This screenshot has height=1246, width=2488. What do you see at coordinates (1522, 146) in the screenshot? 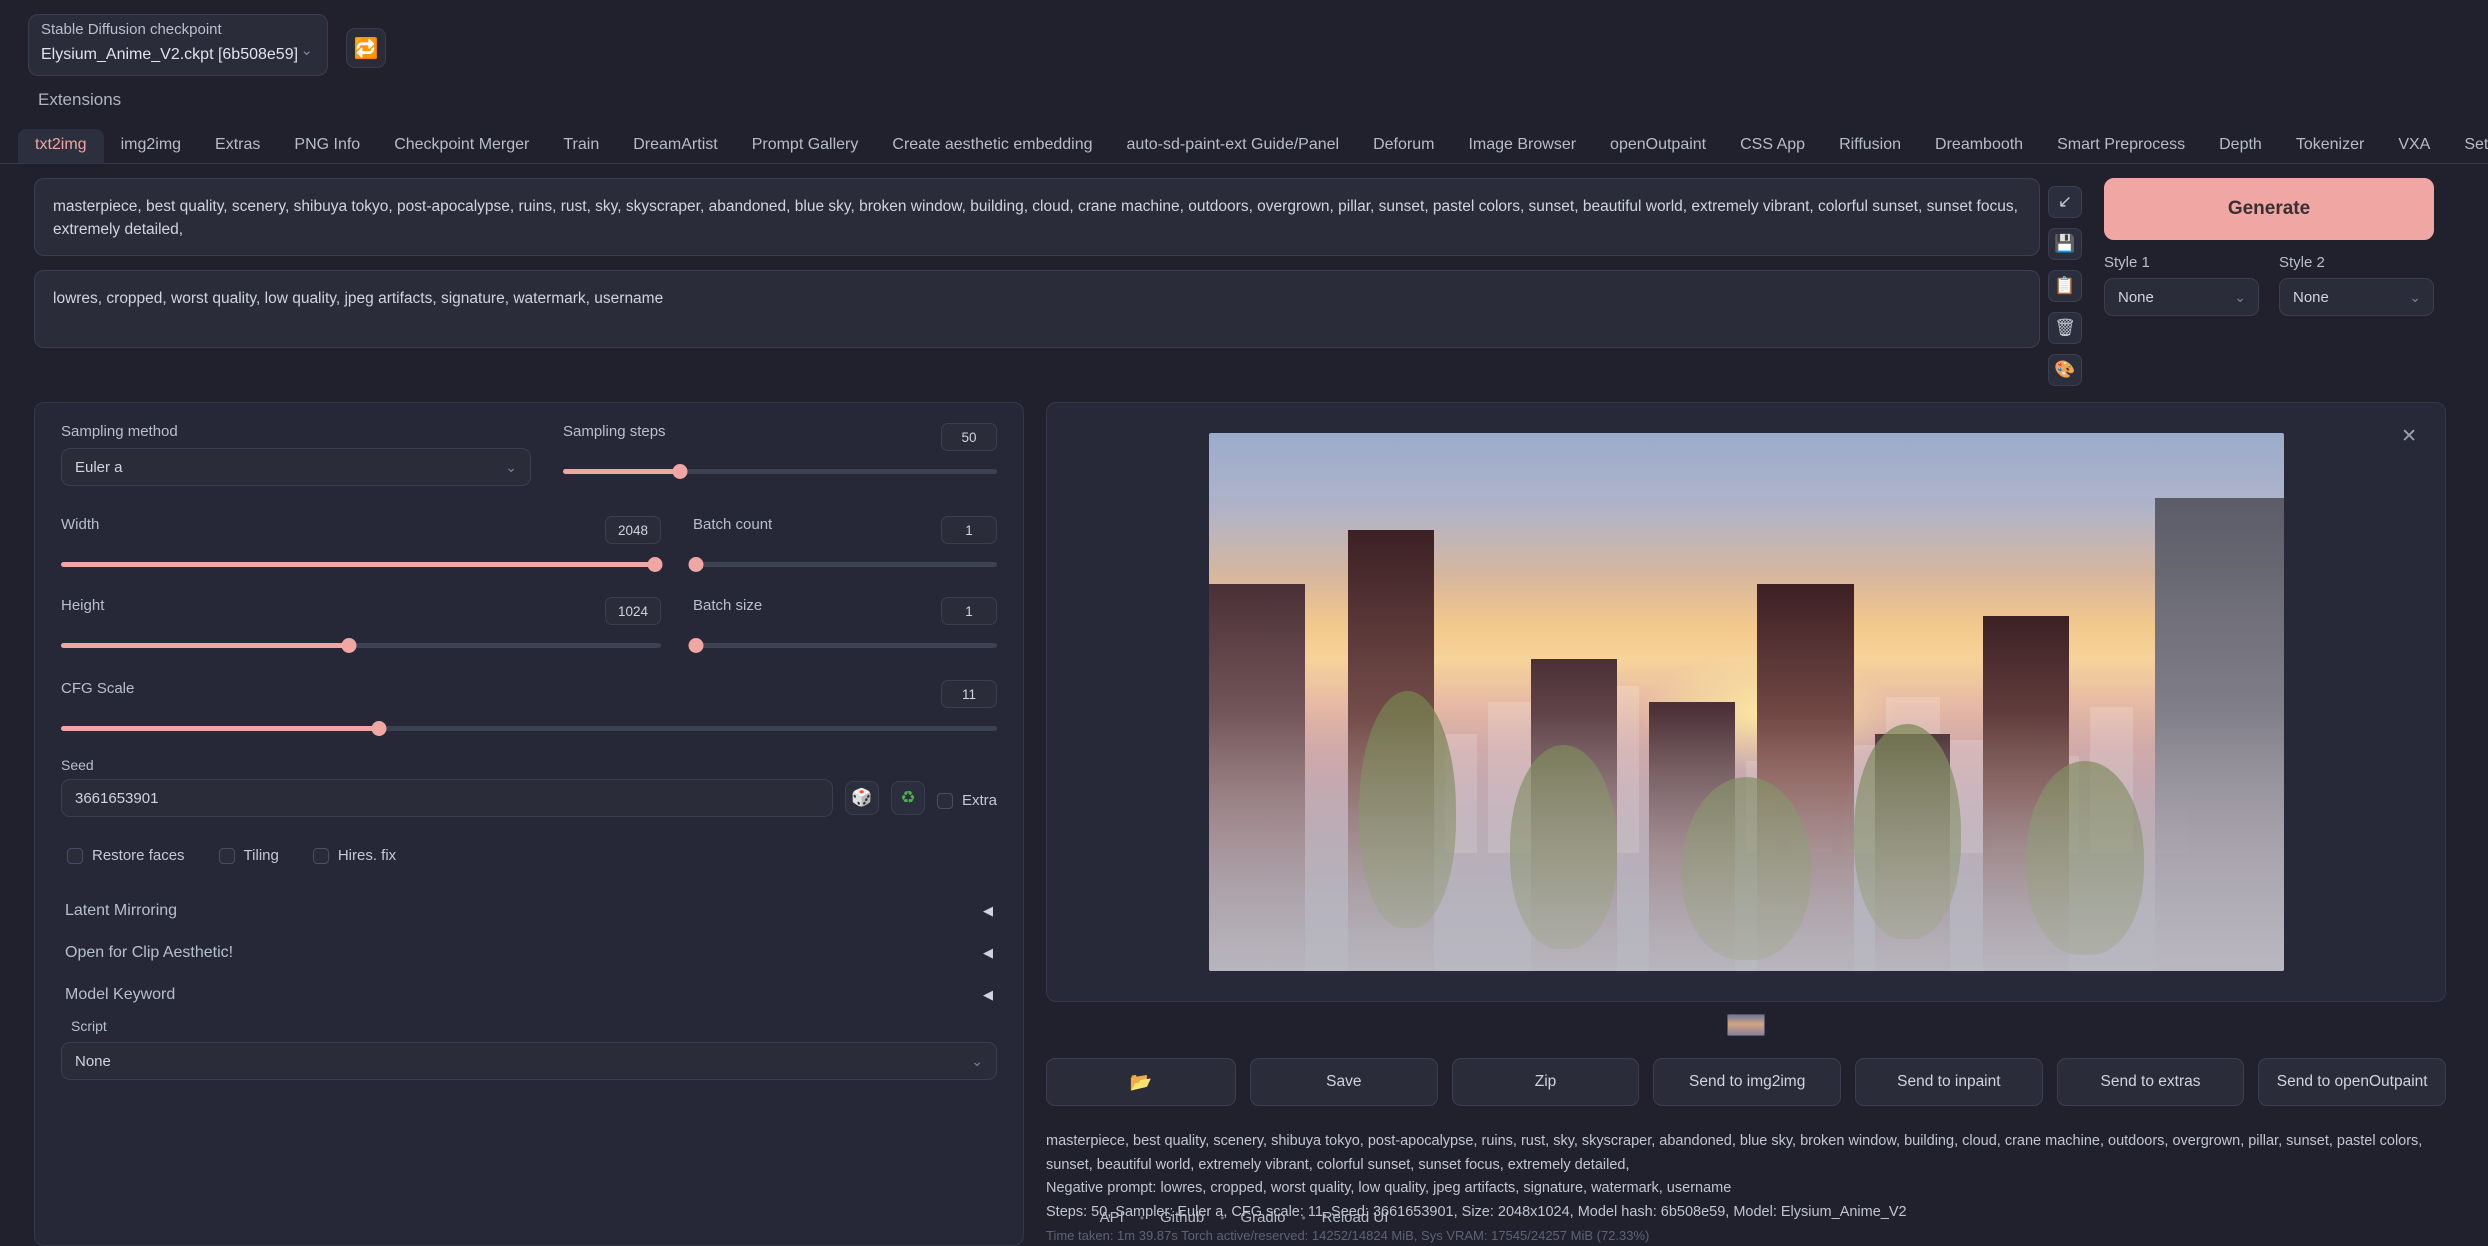
I see `tab-image-browser: Image Browser` at bounding box center [1522, 146].